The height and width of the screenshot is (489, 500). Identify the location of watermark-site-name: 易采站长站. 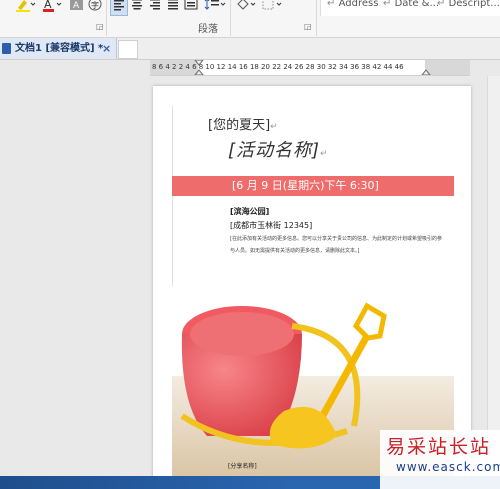
(439, 447).